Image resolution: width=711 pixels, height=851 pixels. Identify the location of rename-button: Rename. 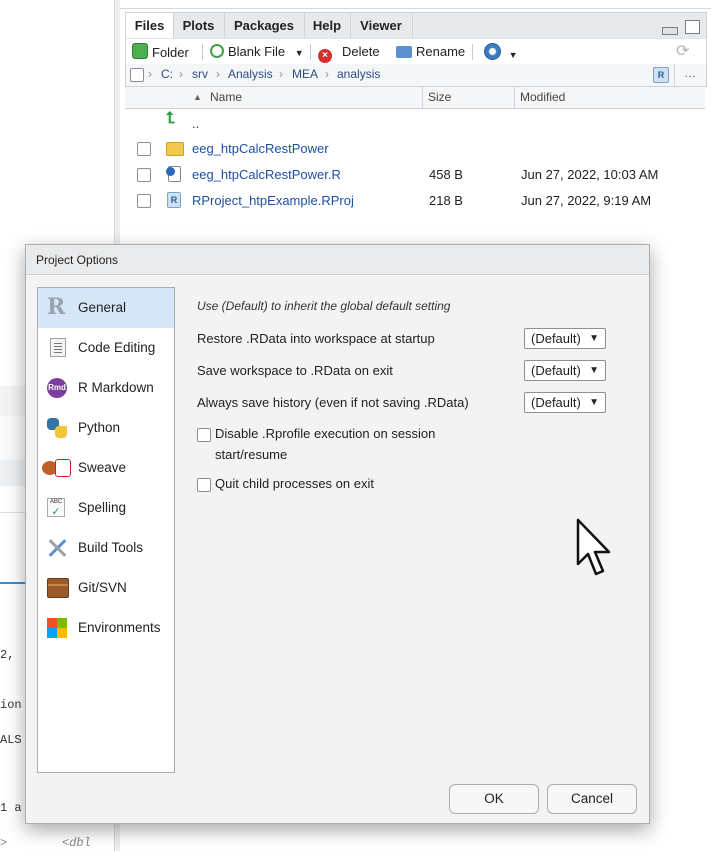
(430, 52).